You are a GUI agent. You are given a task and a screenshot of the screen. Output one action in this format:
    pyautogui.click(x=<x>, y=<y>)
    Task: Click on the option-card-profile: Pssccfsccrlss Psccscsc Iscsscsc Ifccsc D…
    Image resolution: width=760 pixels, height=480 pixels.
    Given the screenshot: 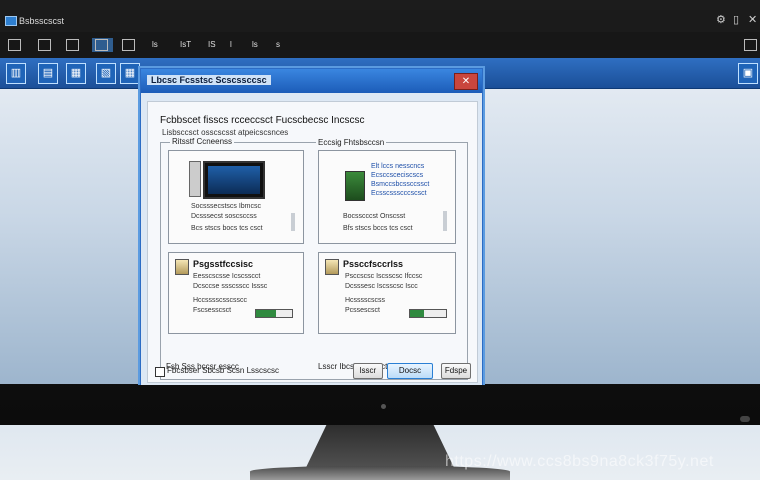 What is the action you would take?
    pyautogui.click(x=387, y=293)
    